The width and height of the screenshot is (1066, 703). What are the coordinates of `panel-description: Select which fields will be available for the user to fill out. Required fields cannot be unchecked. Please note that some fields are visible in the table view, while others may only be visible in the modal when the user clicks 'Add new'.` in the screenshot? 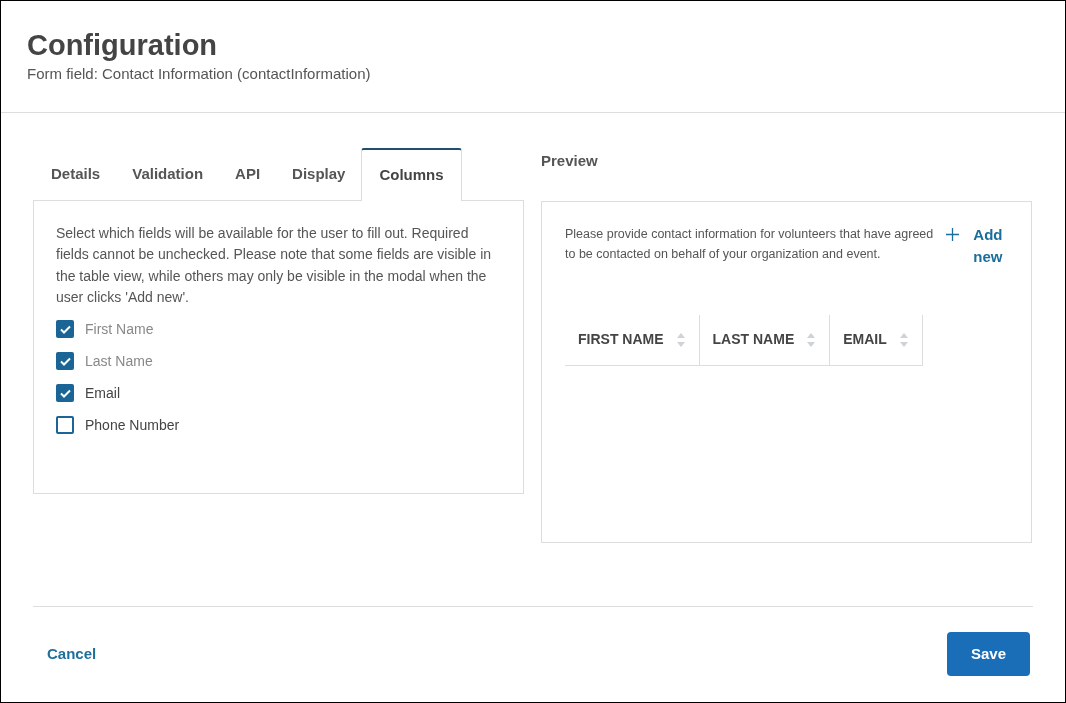 It's located at (274, 265).